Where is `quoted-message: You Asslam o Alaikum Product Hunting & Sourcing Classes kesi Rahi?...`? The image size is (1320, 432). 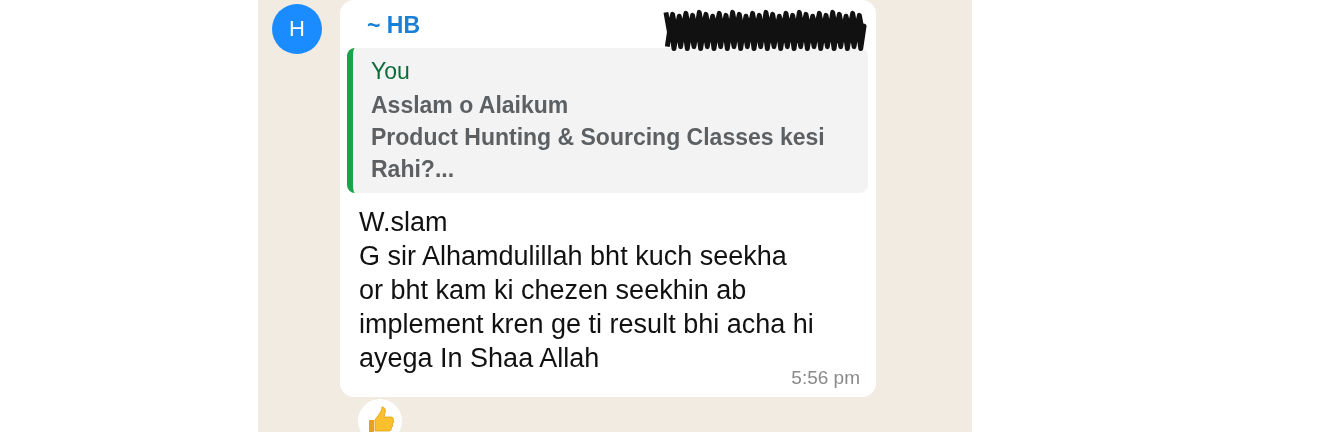
quoted-message: You Asslam o Alaikum Product Hunting & Sourcing Classes kesi Rahi?... is located at coordinates (607, 120).